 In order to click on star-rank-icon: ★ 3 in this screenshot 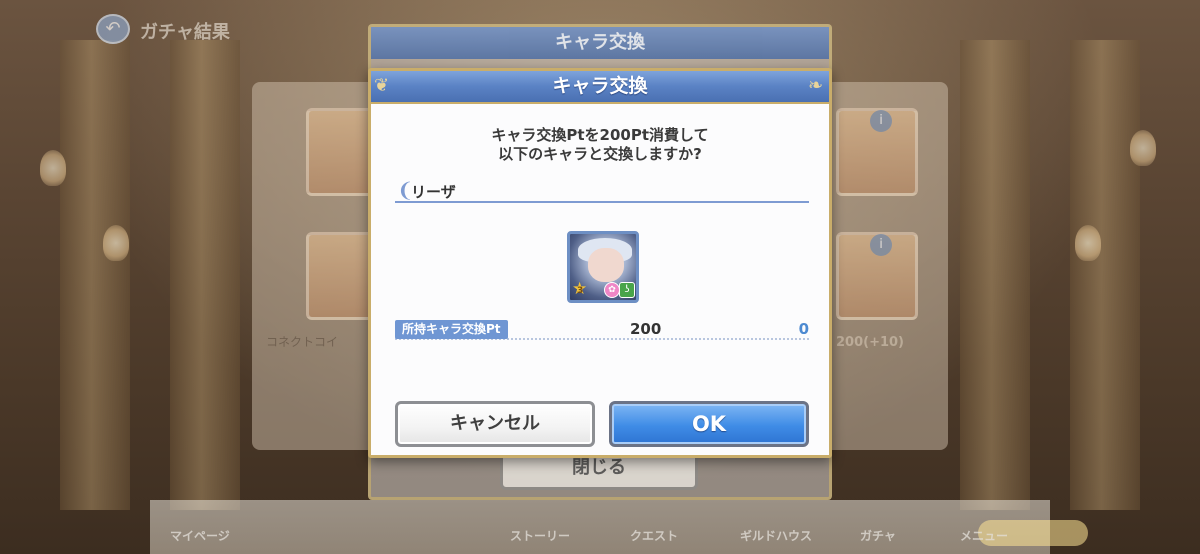, I will do `click(580, 289)`.